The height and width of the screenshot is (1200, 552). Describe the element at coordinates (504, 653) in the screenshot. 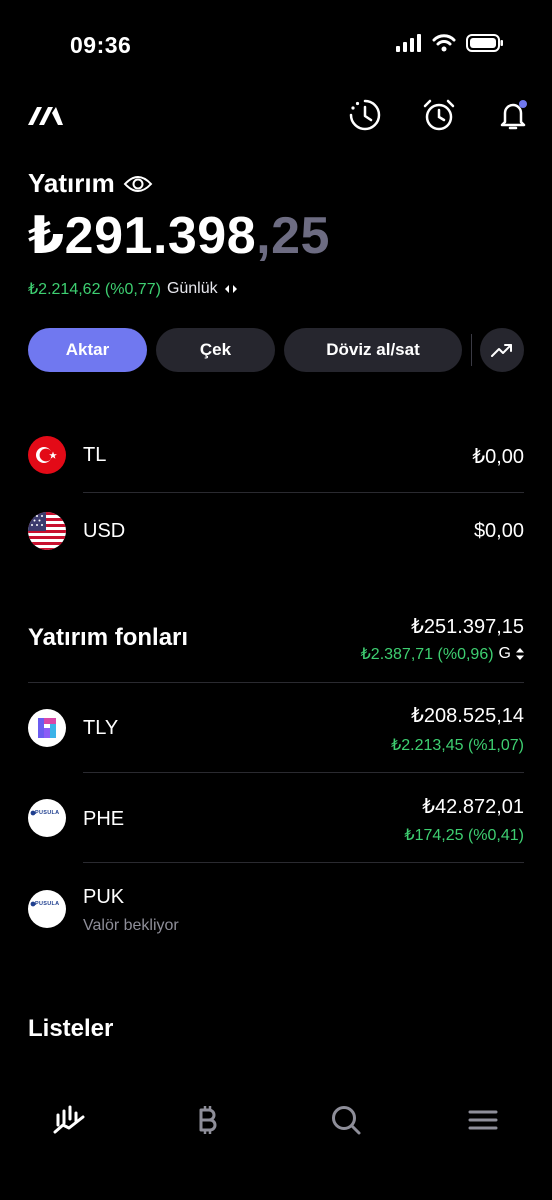

I see `funds-period: G` at that location.